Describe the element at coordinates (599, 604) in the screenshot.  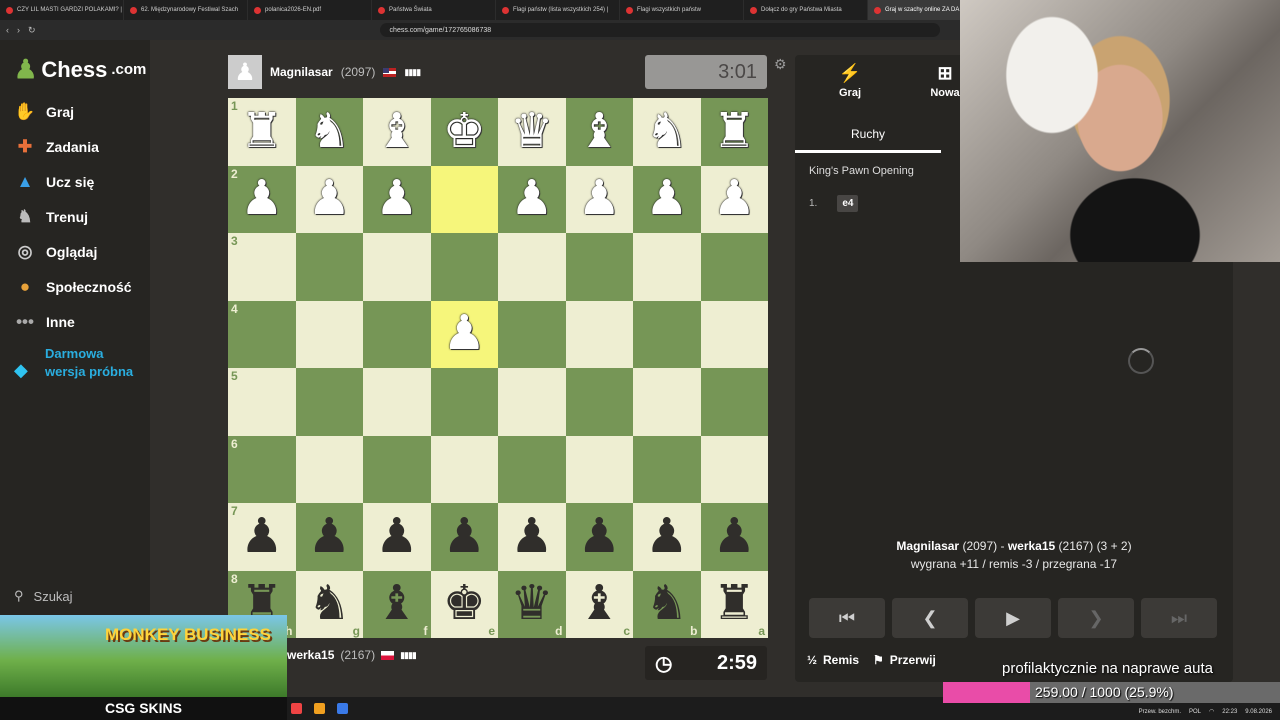
I see `board-square: c ♝` at that location.